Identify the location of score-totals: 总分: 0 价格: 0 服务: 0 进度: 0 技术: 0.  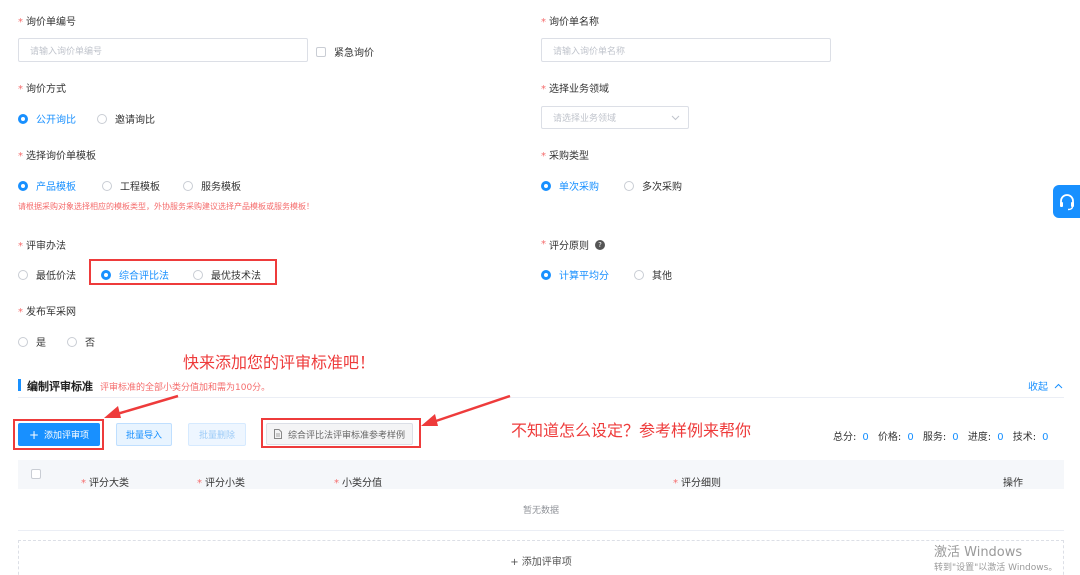
(944, 435).